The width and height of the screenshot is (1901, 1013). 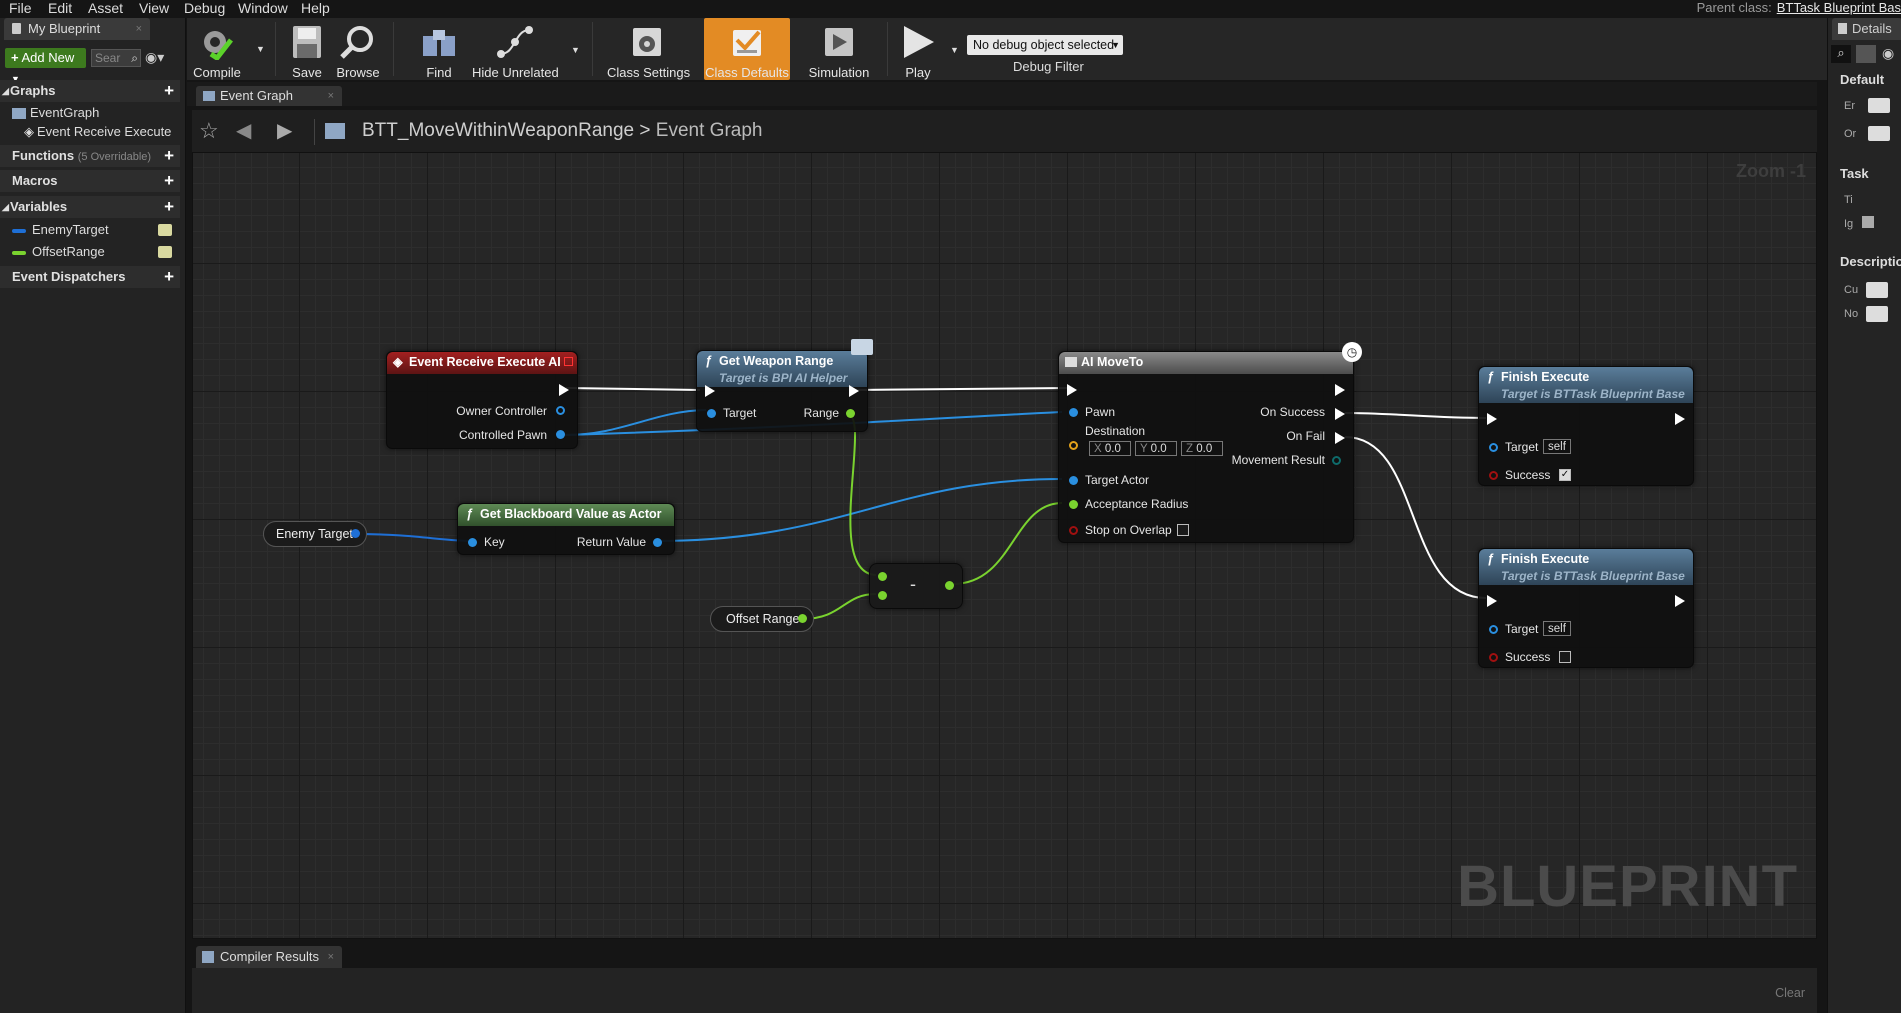 What do you see at coordinates (269, 957) in the screenshot?
I see `compiler-results-tab: Compiler Results ×` at bounding box center [269, 957].